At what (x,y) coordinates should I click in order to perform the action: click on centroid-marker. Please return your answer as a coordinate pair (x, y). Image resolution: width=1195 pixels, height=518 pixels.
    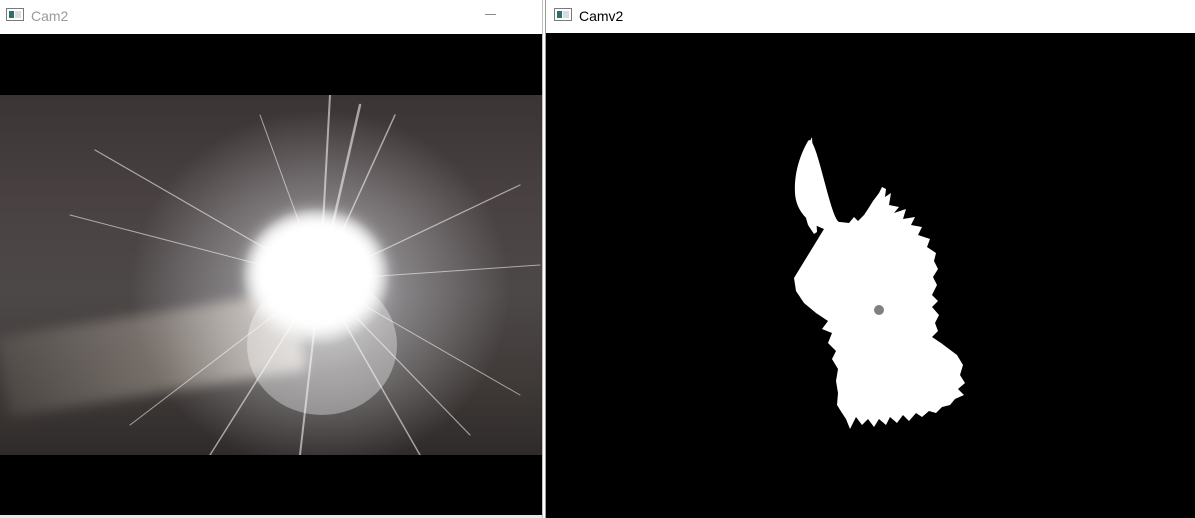
    Looking at the image, I should click on (879, 310).